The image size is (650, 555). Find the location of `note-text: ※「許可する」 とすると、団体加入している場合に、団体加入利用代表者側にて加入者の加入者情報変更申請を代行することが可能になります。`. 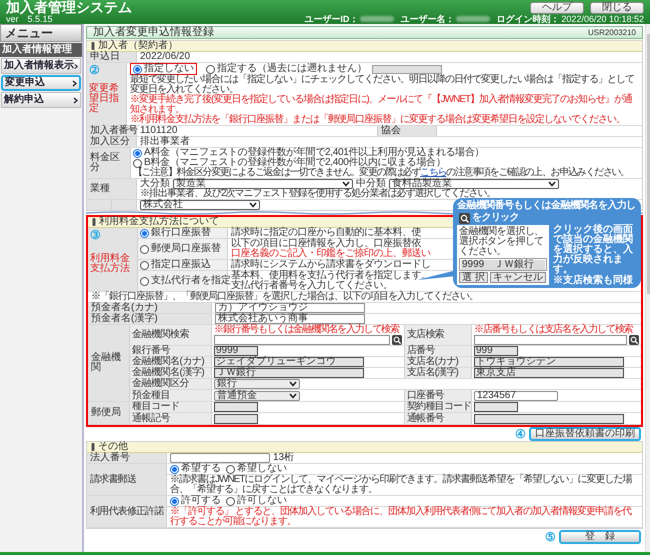

note-text: ※「許可する」 とすると、団体加入している場合に、団体加入利用代表者側にて加入者の加入者情報変更申請を代行することが可能になります。 is located at coordinates (400, 517).